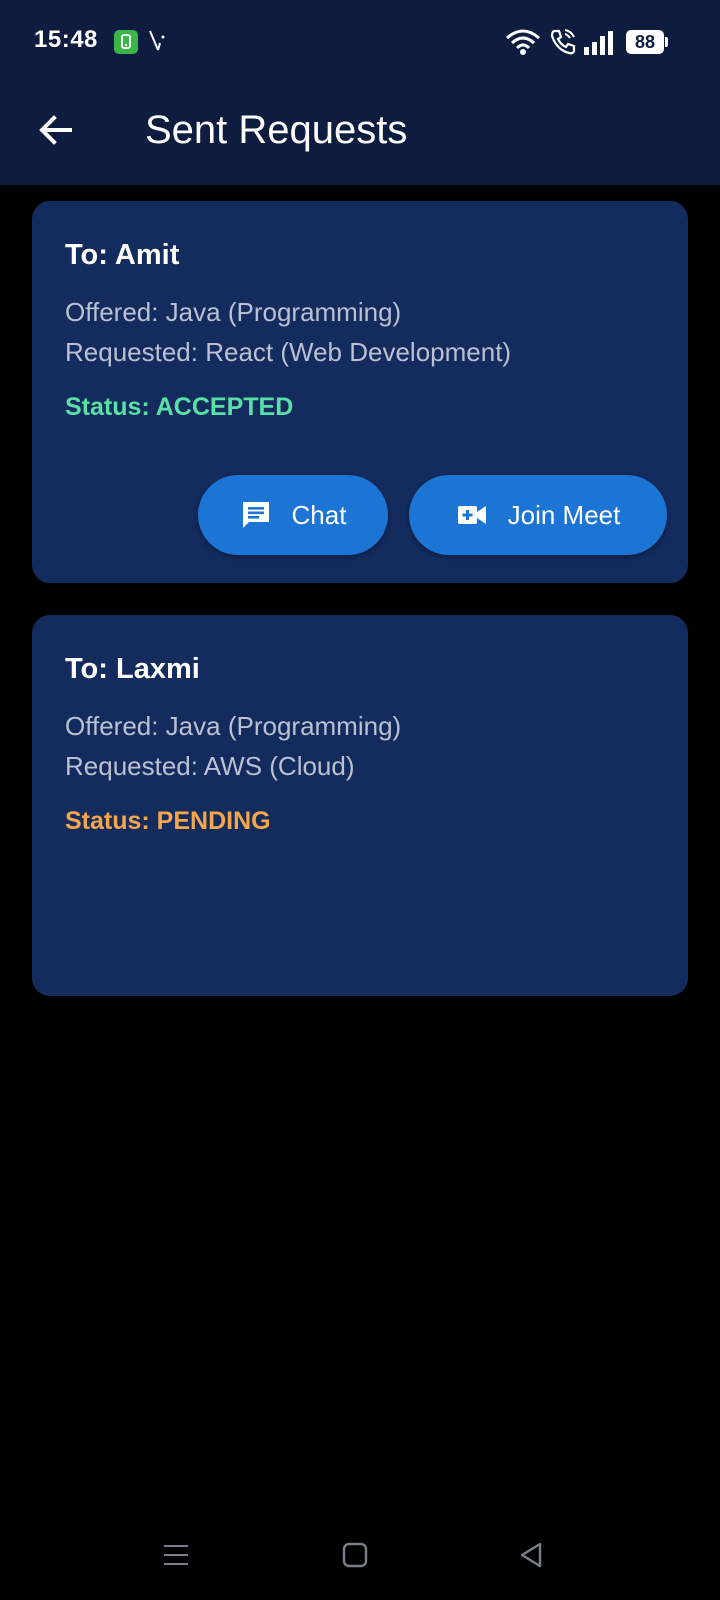  Describe the element at coordinates (66, 39) in the screenshot. I see `status-time: 15:48` at that location.